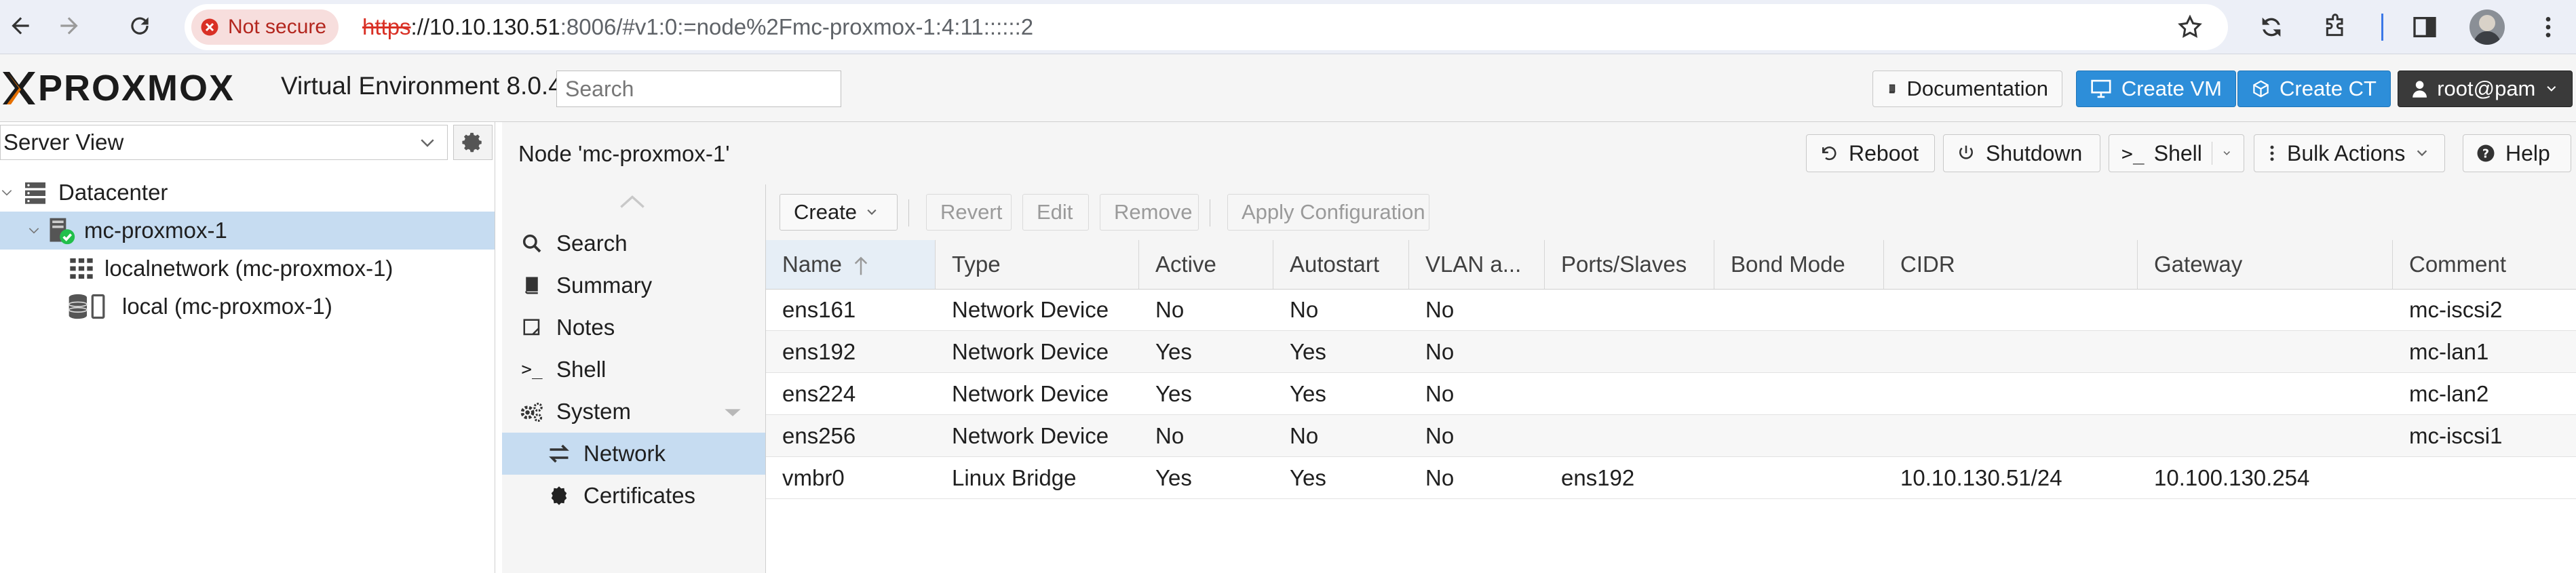 Image resolution: width=2576 pixels, height=573 pixels. I want to click on help-button: ? Help, so click(2517, 153).